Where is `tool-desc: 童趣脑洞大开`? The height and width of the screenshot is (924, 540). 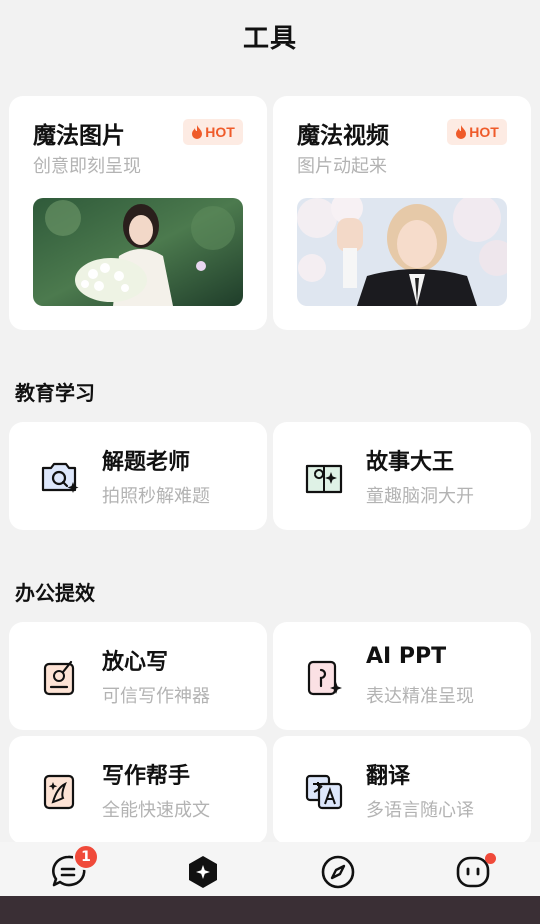
tool-desc: 童趣脑洞大开 is located at coordinates (420, 496).